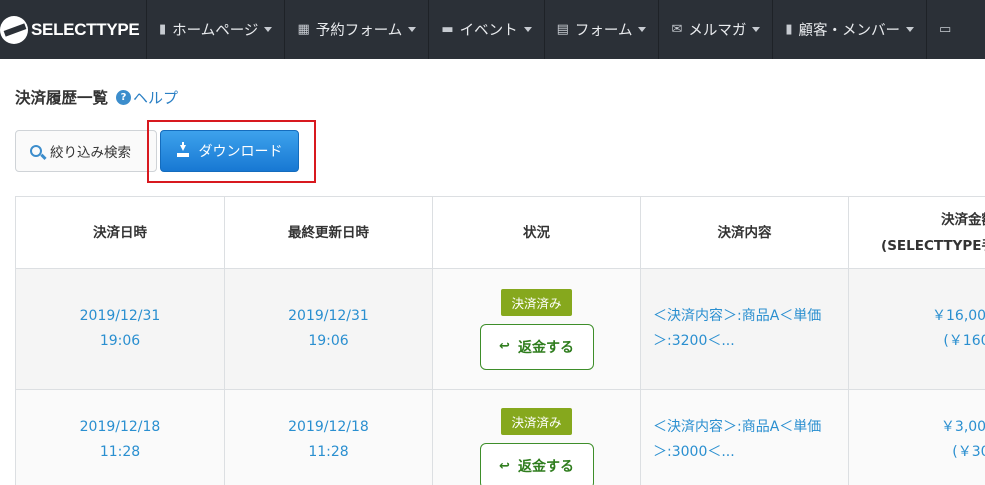  Describe the element at coordinates (933, 245) in the screenshot. I see `header-amount-line2: (SELECTTYPE手` at that location.